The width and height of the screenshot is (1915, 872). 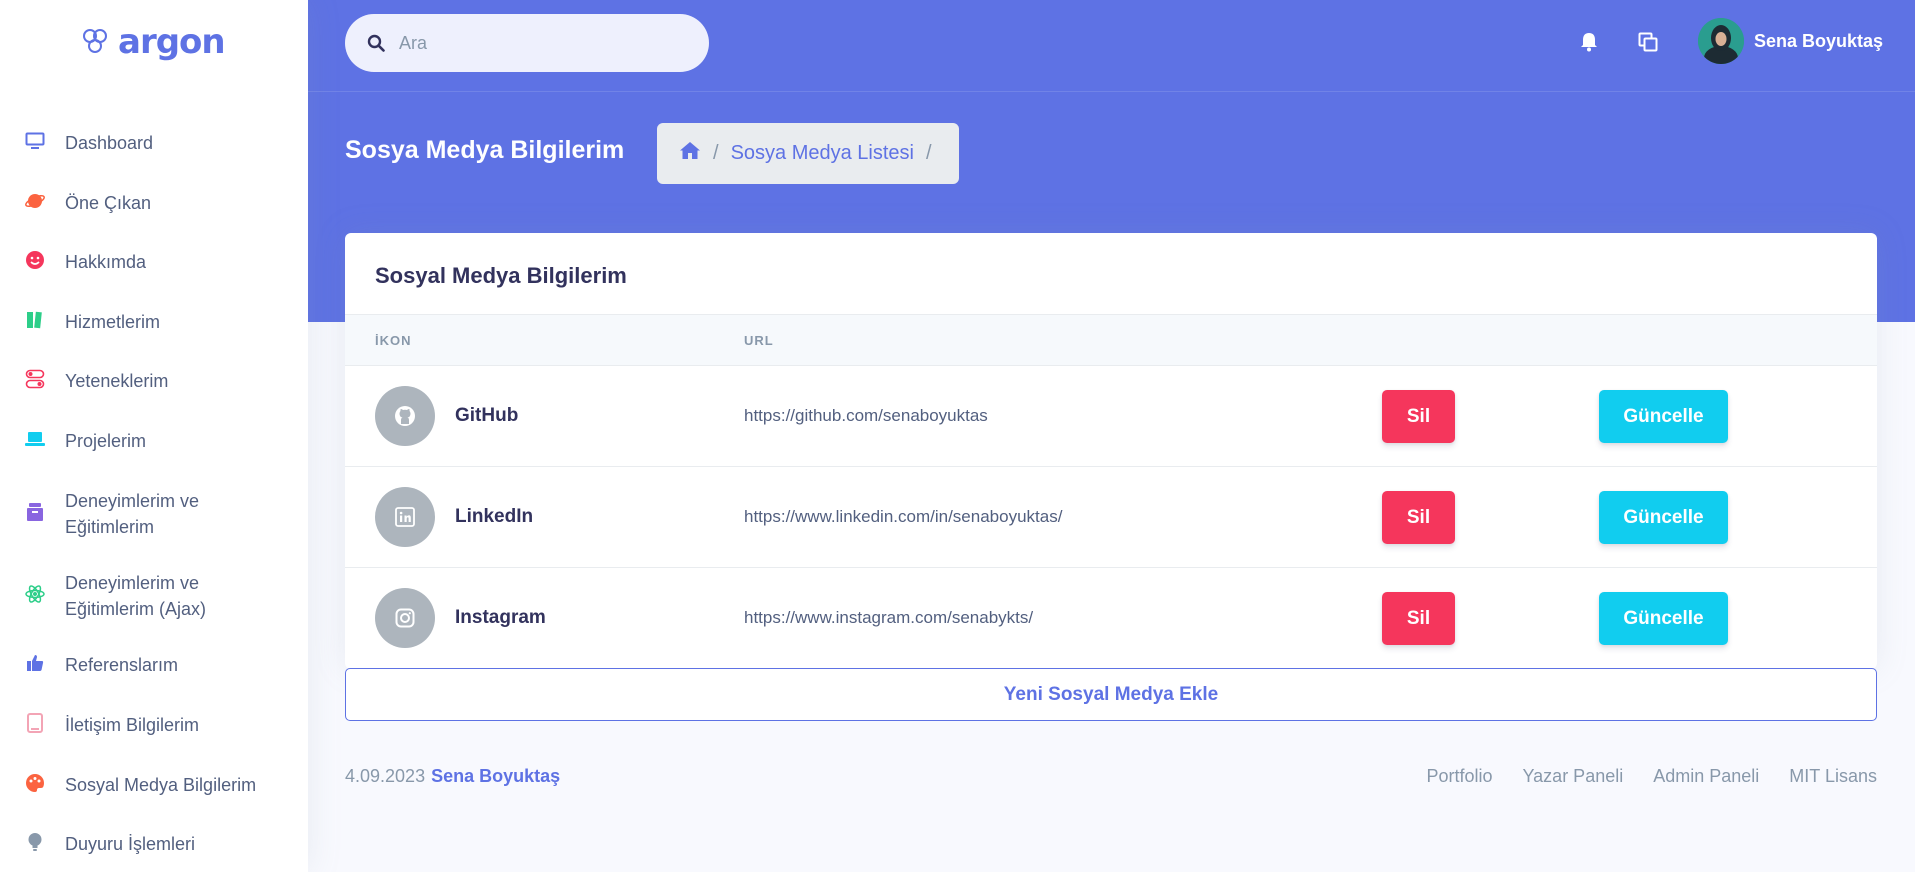 What do you see at coordinates (500, 617) in the screenshot?
I see `social-name: Instagram` at bounding box center [500, 617].